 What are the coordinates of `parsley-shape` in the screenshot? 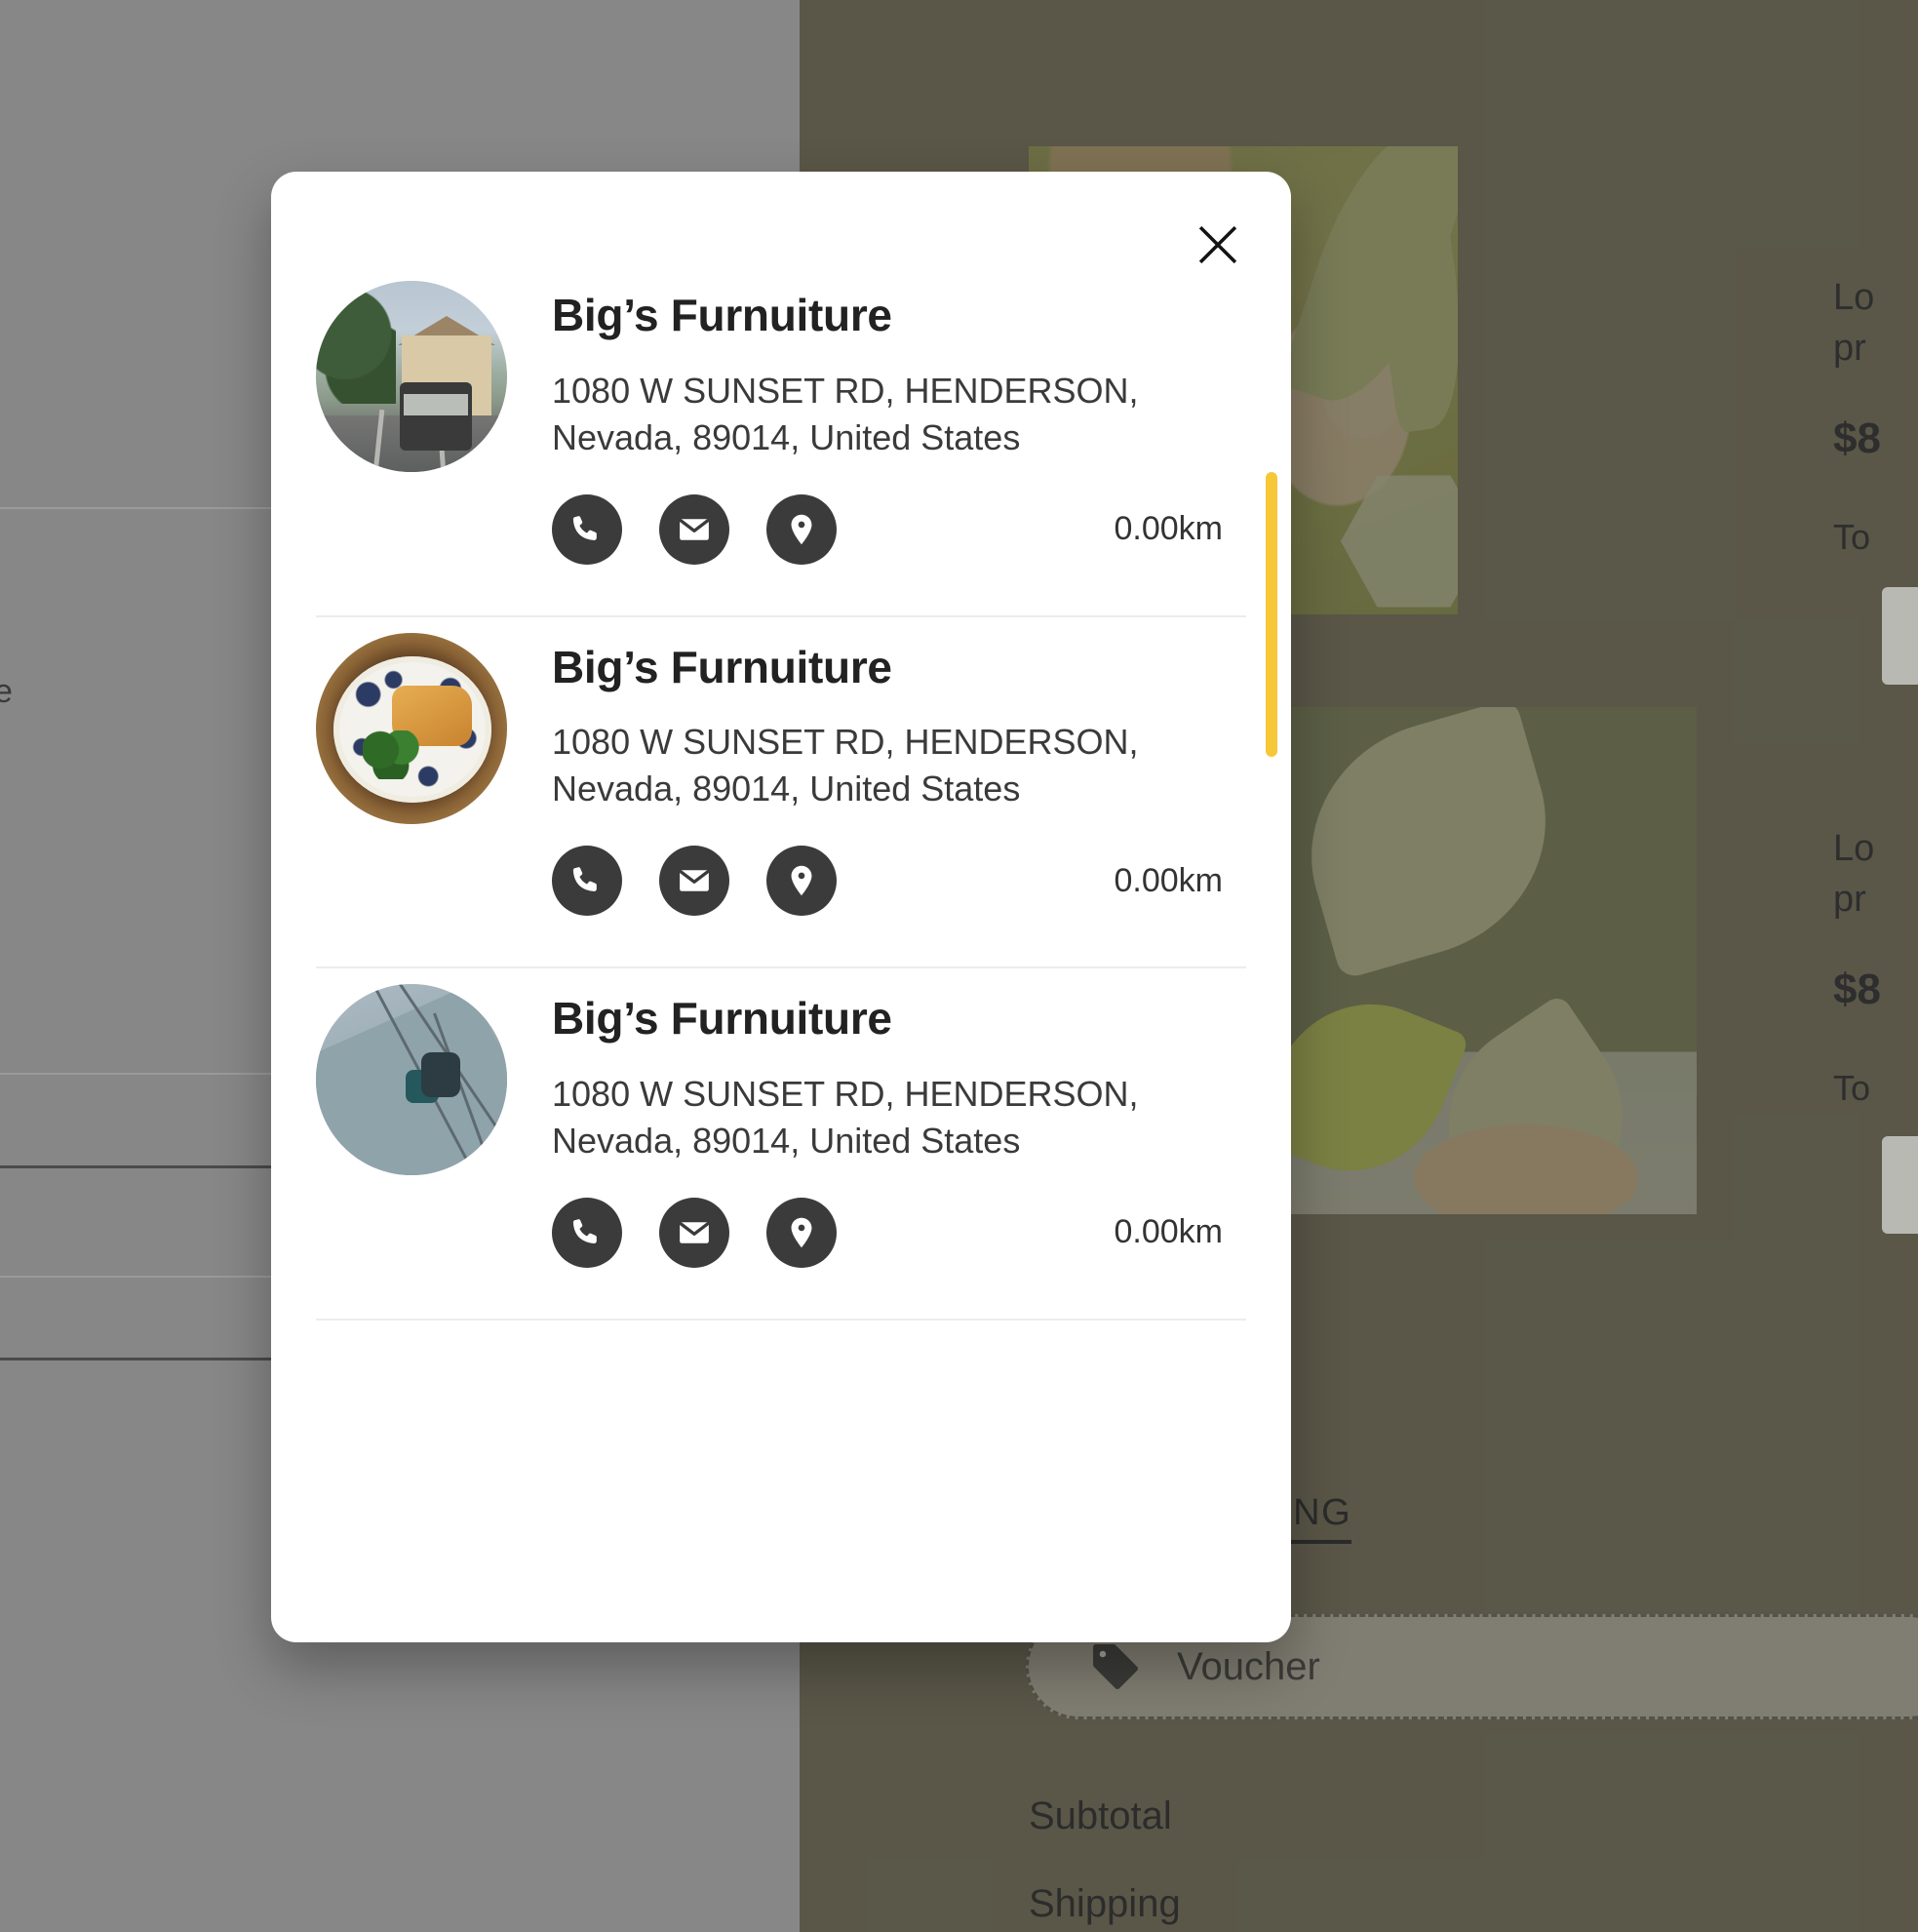 It's located at (392, 754).